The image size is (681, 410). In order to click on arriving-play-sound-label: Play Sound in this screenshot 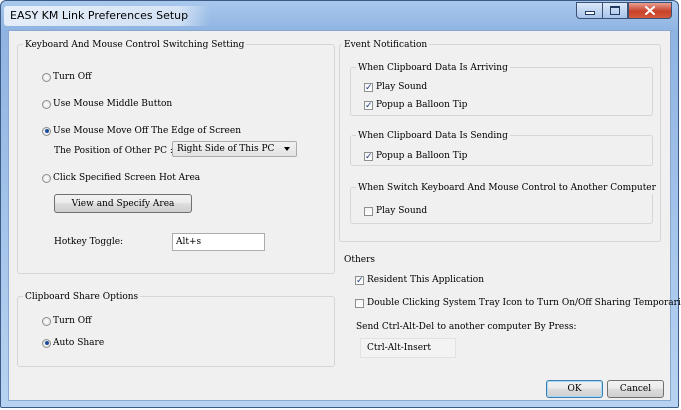, I will do `click(402, 87)`.